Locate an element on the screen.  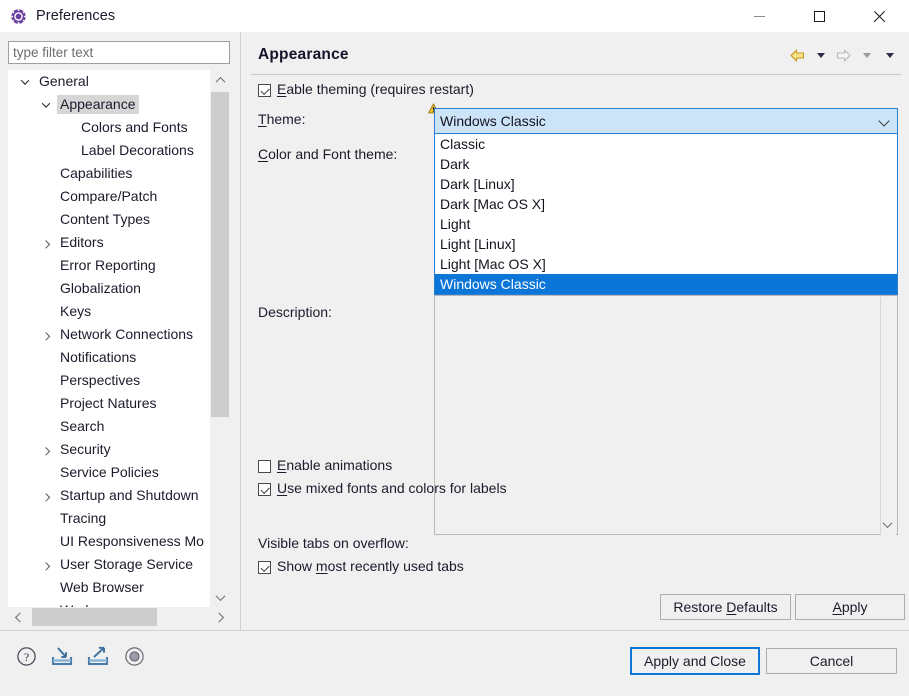
theme-label-text: heme: is located at coordinates (286, 119).